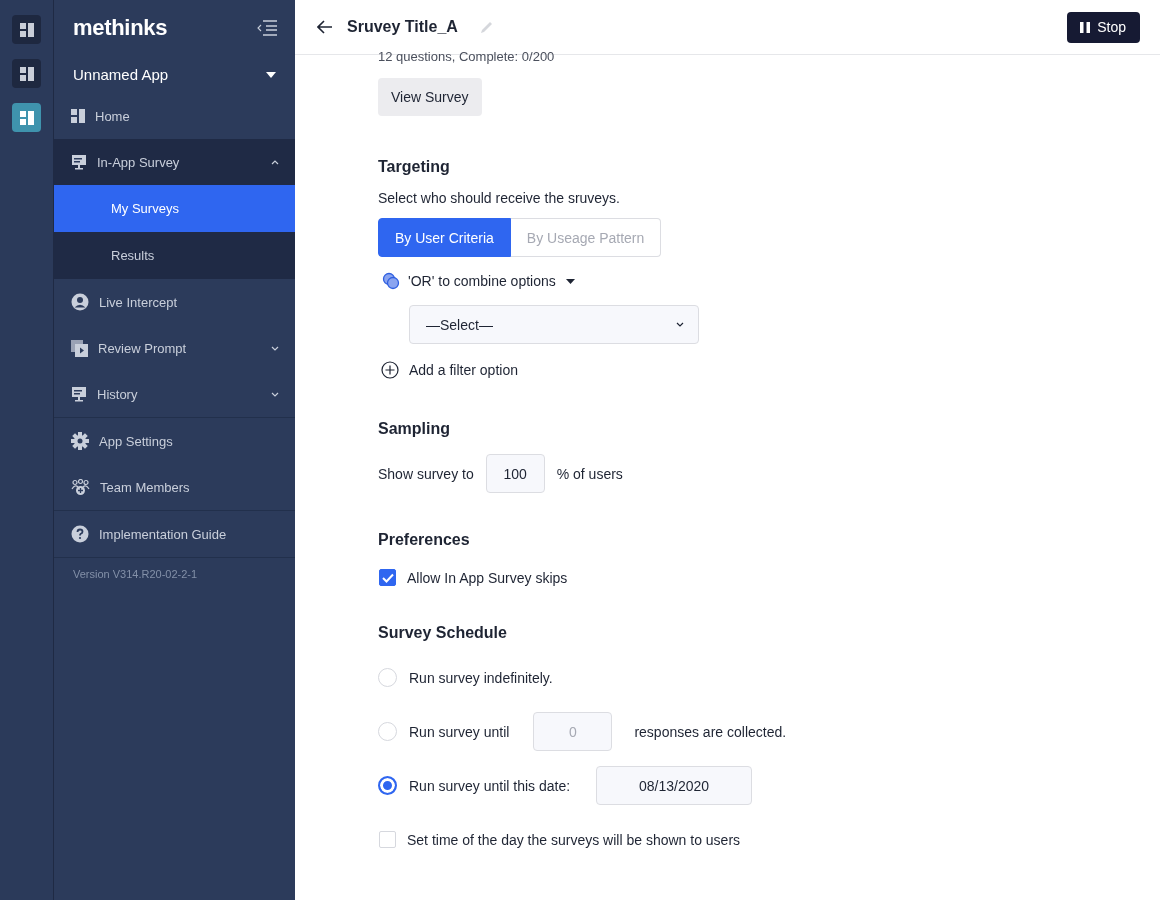 This screenshot has height=900, width=1160. What do you see at coordinates (80, 302) in the screenshot?
I see `user-icon` at bounding box center [80, 302].